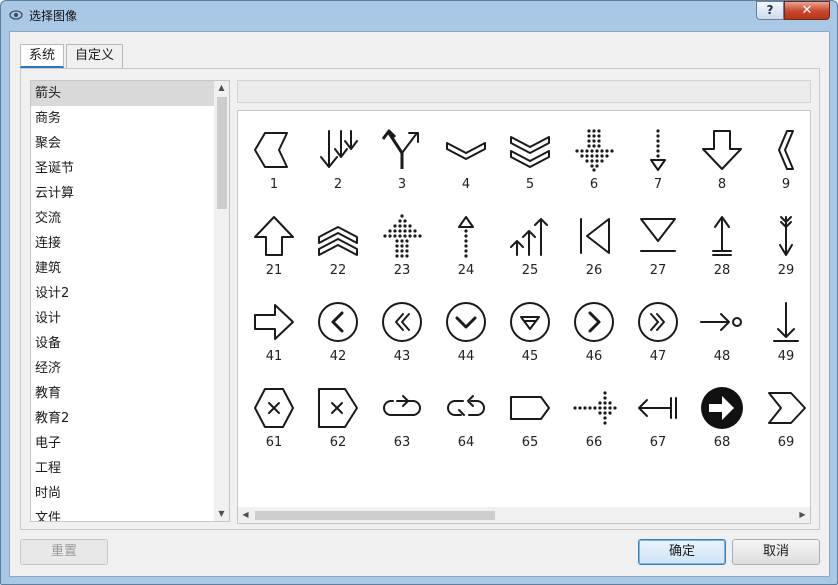  Describe the element at coordinates (466, 418) in the screenshot. I see `image-tile: 64` at that location.